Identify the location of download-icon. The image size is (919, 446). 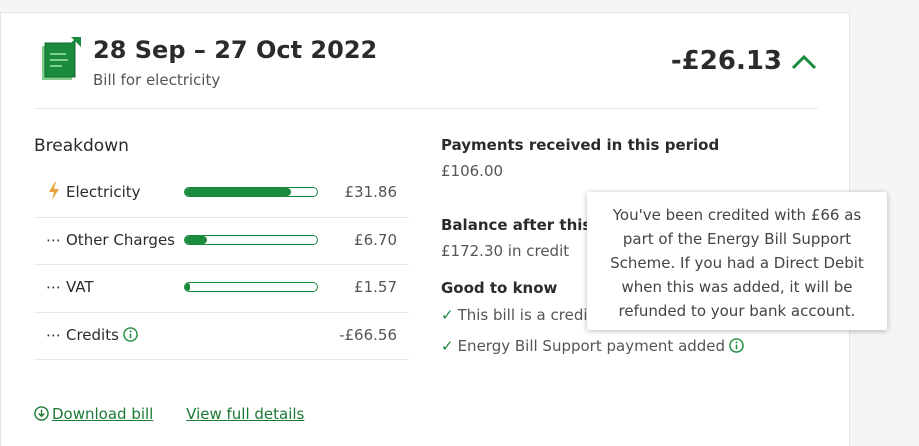
(41, 413).